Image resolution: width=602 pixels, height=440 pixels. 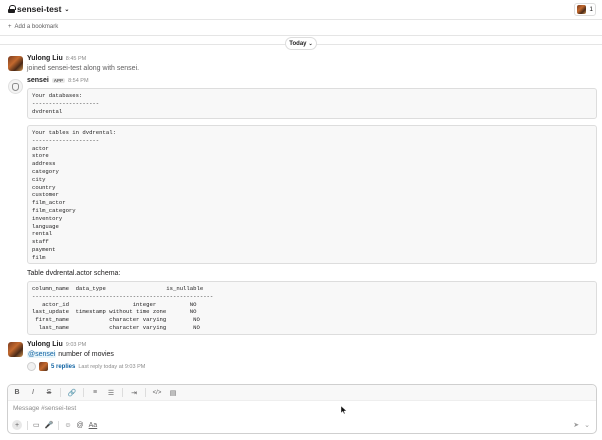 What do you see at coordinates (134, 393) in the screenshot?
I see `blockquote-button: ⇥` at bounding box center [134, 393].